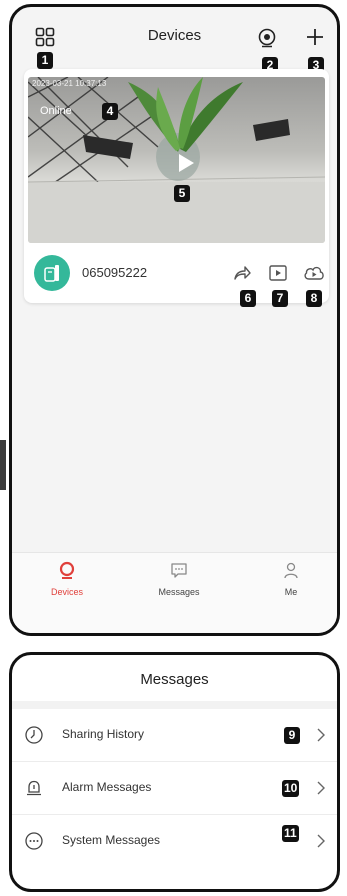  I want to click on tab-messages-label: Messages, so click(179, 592).